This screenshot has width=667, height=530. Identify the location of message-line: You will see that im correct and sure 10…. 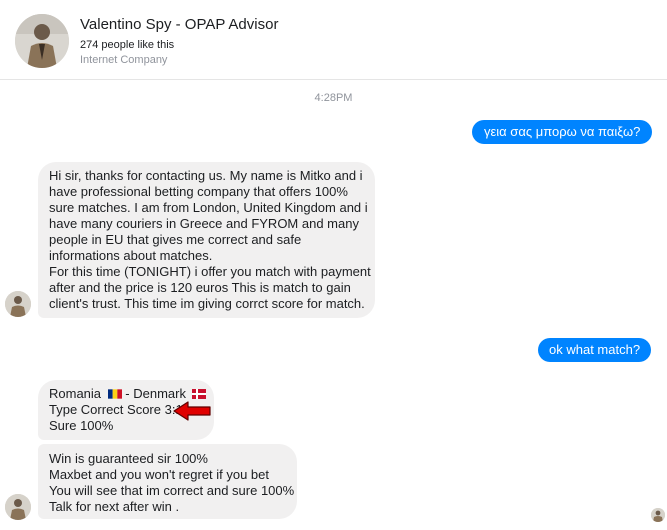
(172, 490).